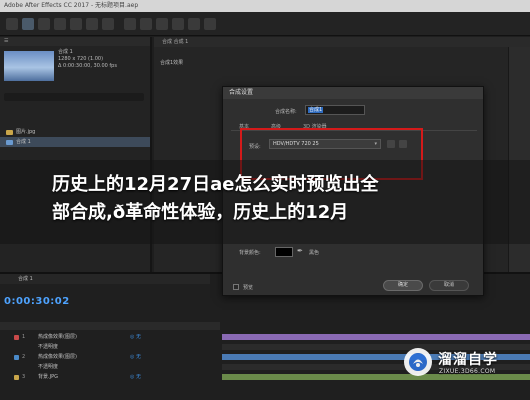 The height and width of the screenshot is (400, 530). What do you see at coordinates (75, 41) in the screenshot?
I see `project-tab: ☰` at bounding box center [75, 41].